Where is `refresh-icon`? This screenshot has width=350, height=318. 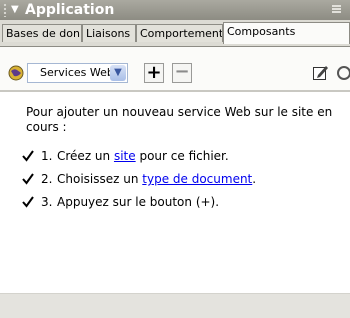 refresh-icon is located at coordinates (342, 72).